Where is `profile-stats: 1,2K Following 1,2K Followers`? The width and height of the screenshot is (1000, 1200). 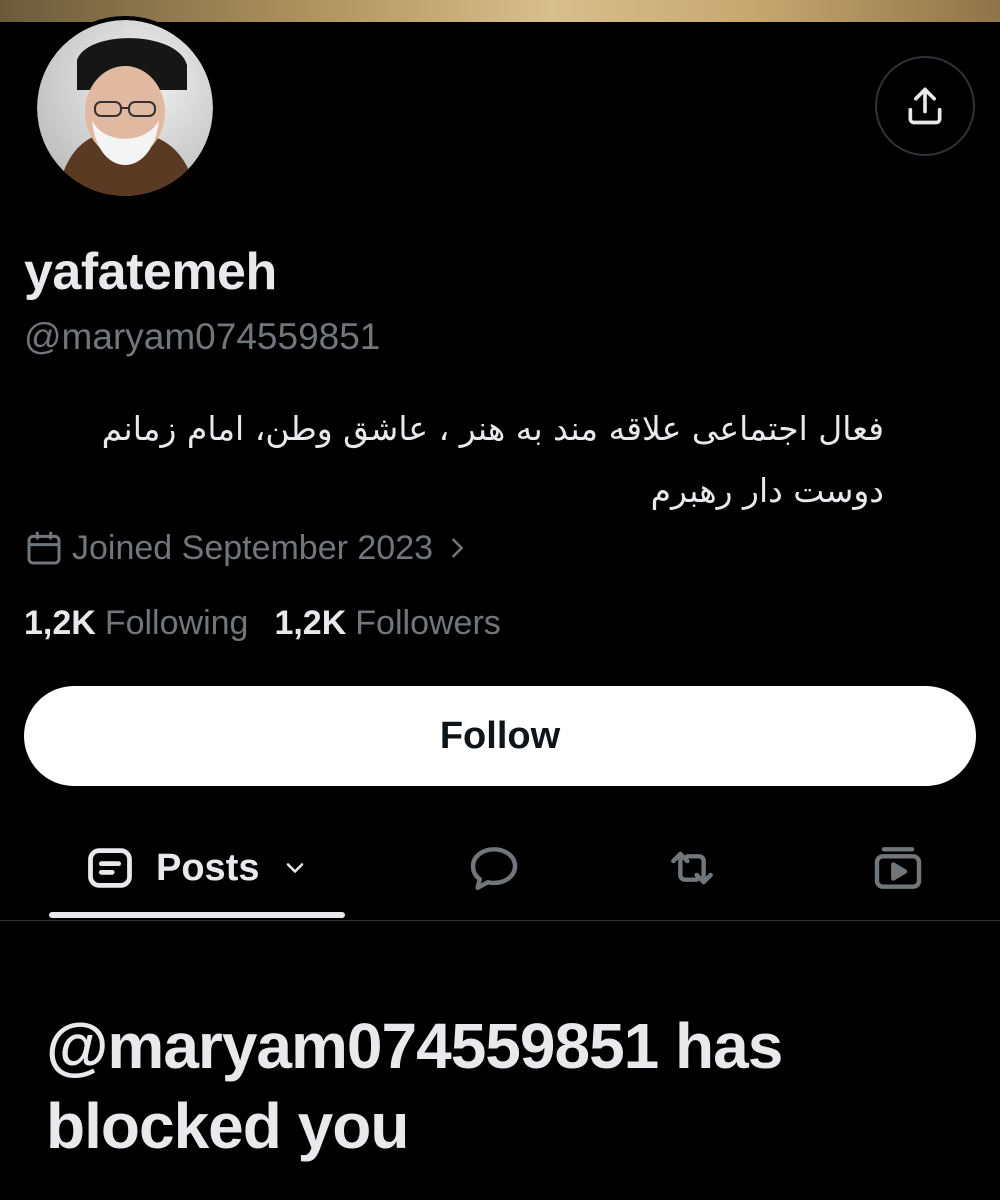 profile-stats: 1,2K Following 1,2K Followers is located at coordinates (275, 623).